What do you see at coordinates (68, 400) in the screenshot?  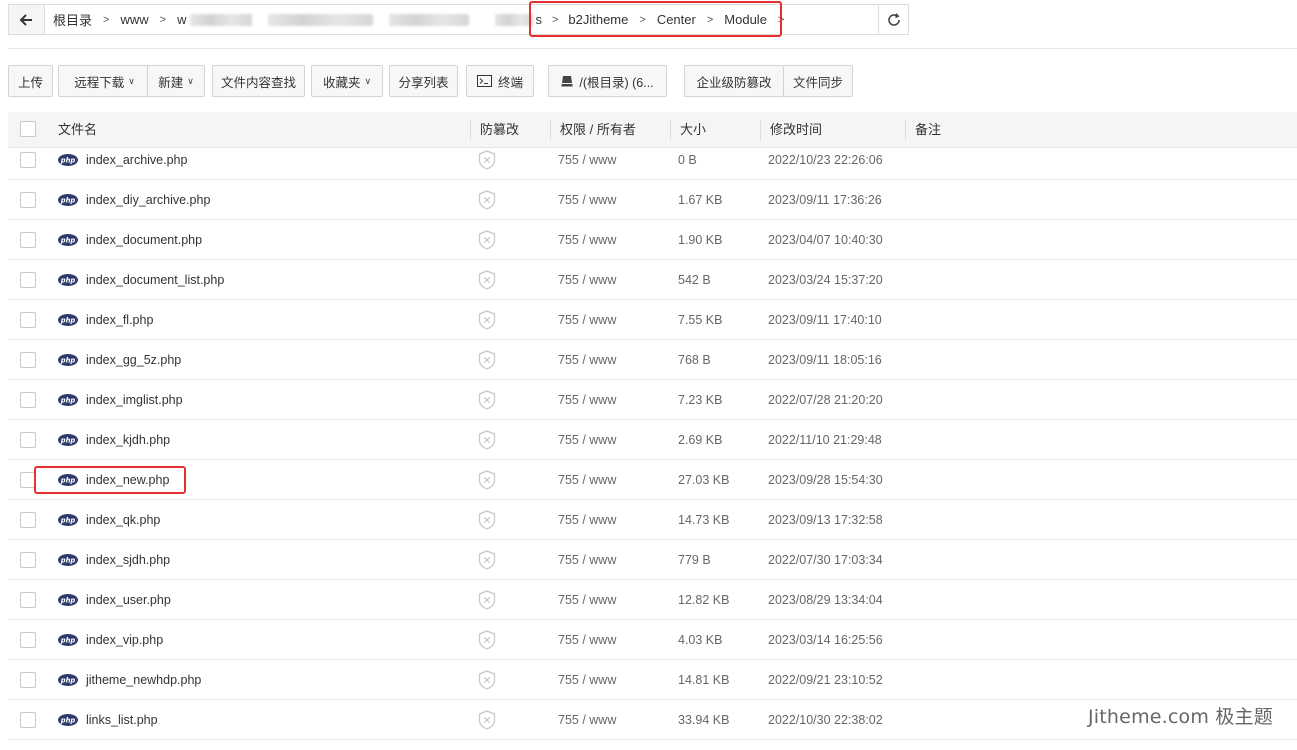 I see `php-file-icon: php` at bounding box center [68, 400].